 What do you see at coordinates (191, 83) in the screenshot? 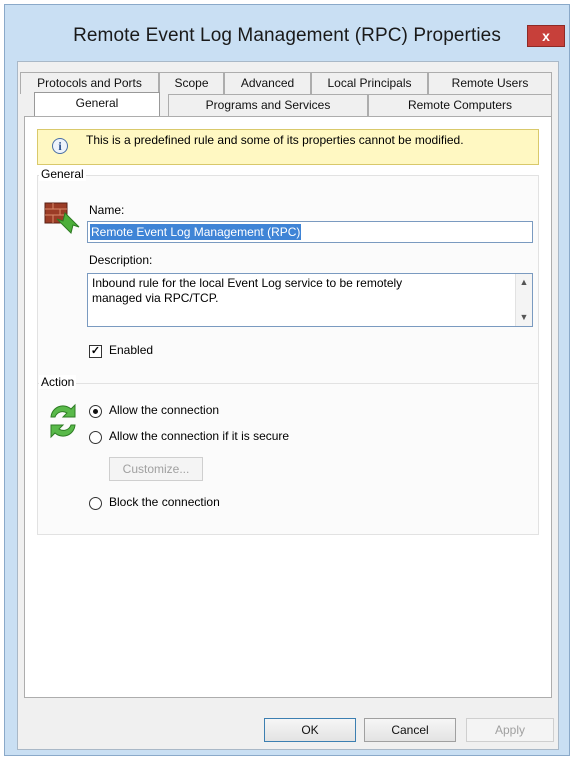
I see `tab-scope: Scope` at bounding box center [191, 83].